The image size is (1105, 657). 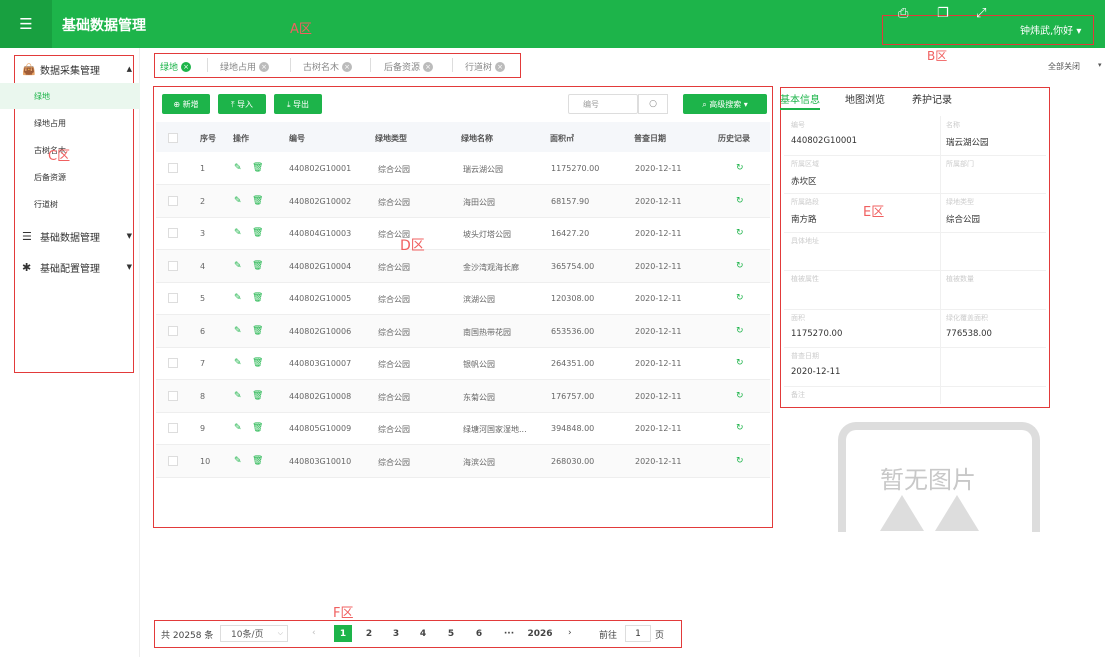 I want to click on advanced-search-button: ⌕ 高级搜索 ▾, so click(x=725, y=104).